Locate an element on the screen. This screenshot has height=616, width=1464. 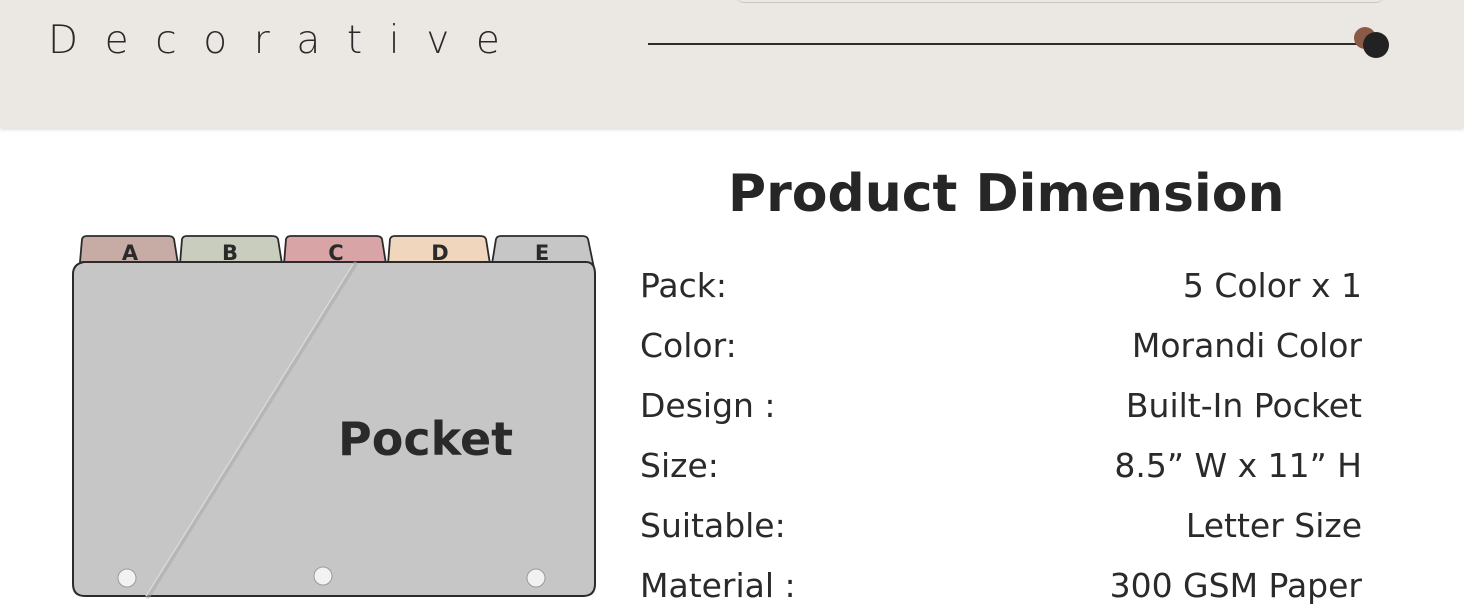
section-title: Product Dimension is located at coordinates (1006, 194).